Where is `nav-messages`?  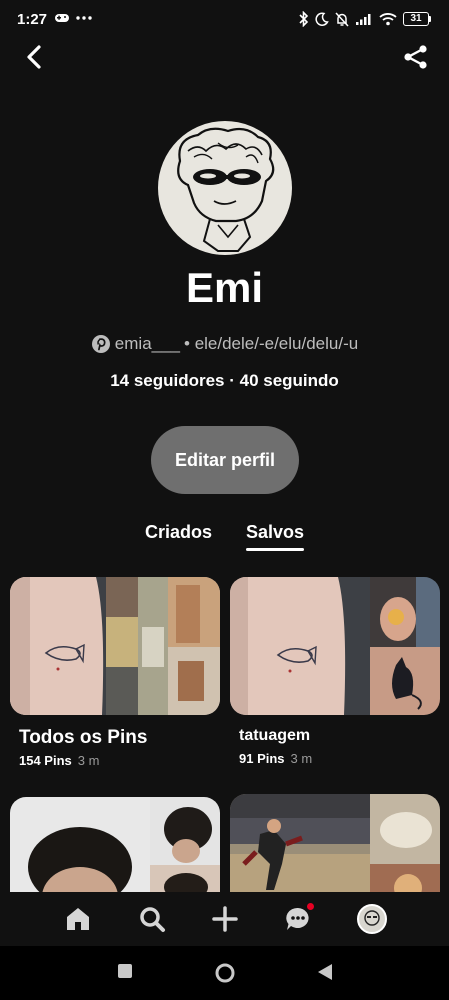
nav-messages is located at coordinates (298, 919).